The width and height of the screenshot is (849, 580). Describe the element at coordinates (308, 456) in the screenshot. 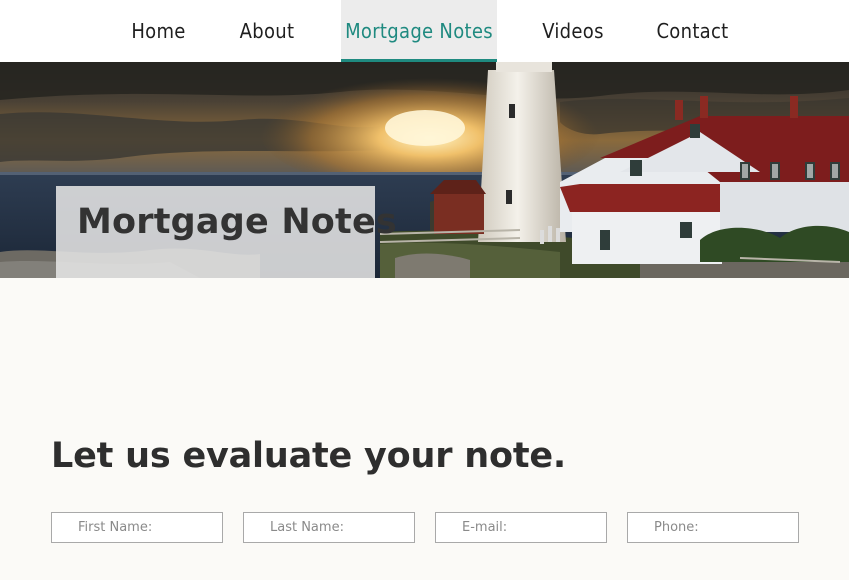

I see `evaluate-note-heading: Let us evaluate your note.` at that location.